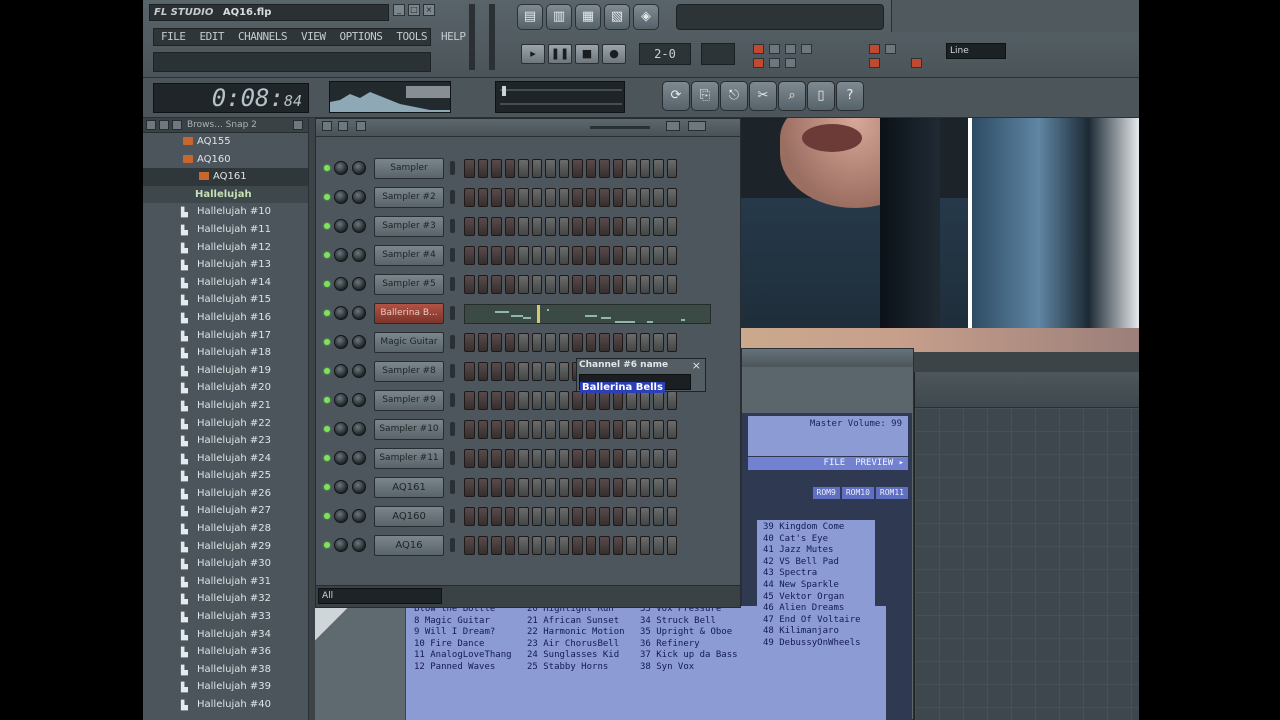 The image size is (1280, 720). What do you see at coordinates (225, 670) in the screenshot?
I see `browser-preset-item: ▙ Hallelujah #38` at bounding box center [225, 670].